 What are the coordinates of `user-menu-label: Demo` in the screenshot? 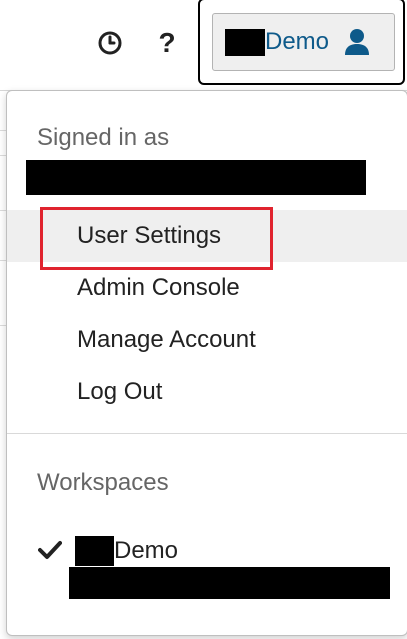 It's located at (297, 41).